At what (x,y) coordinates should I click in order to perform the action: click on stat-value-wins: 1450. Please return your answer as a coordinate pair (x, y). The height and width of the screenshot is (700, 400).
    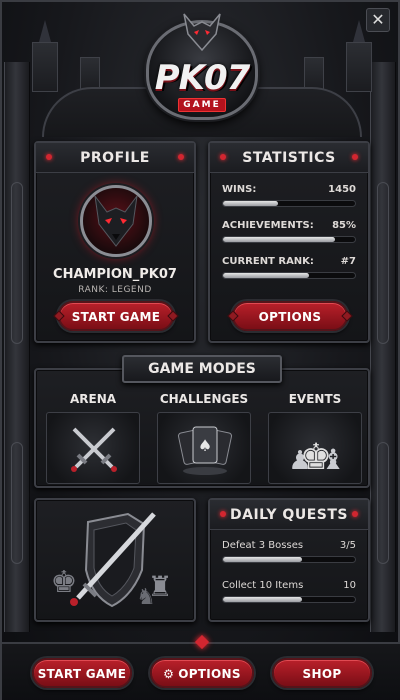
    Looking at the image, I should click on (342, 189).